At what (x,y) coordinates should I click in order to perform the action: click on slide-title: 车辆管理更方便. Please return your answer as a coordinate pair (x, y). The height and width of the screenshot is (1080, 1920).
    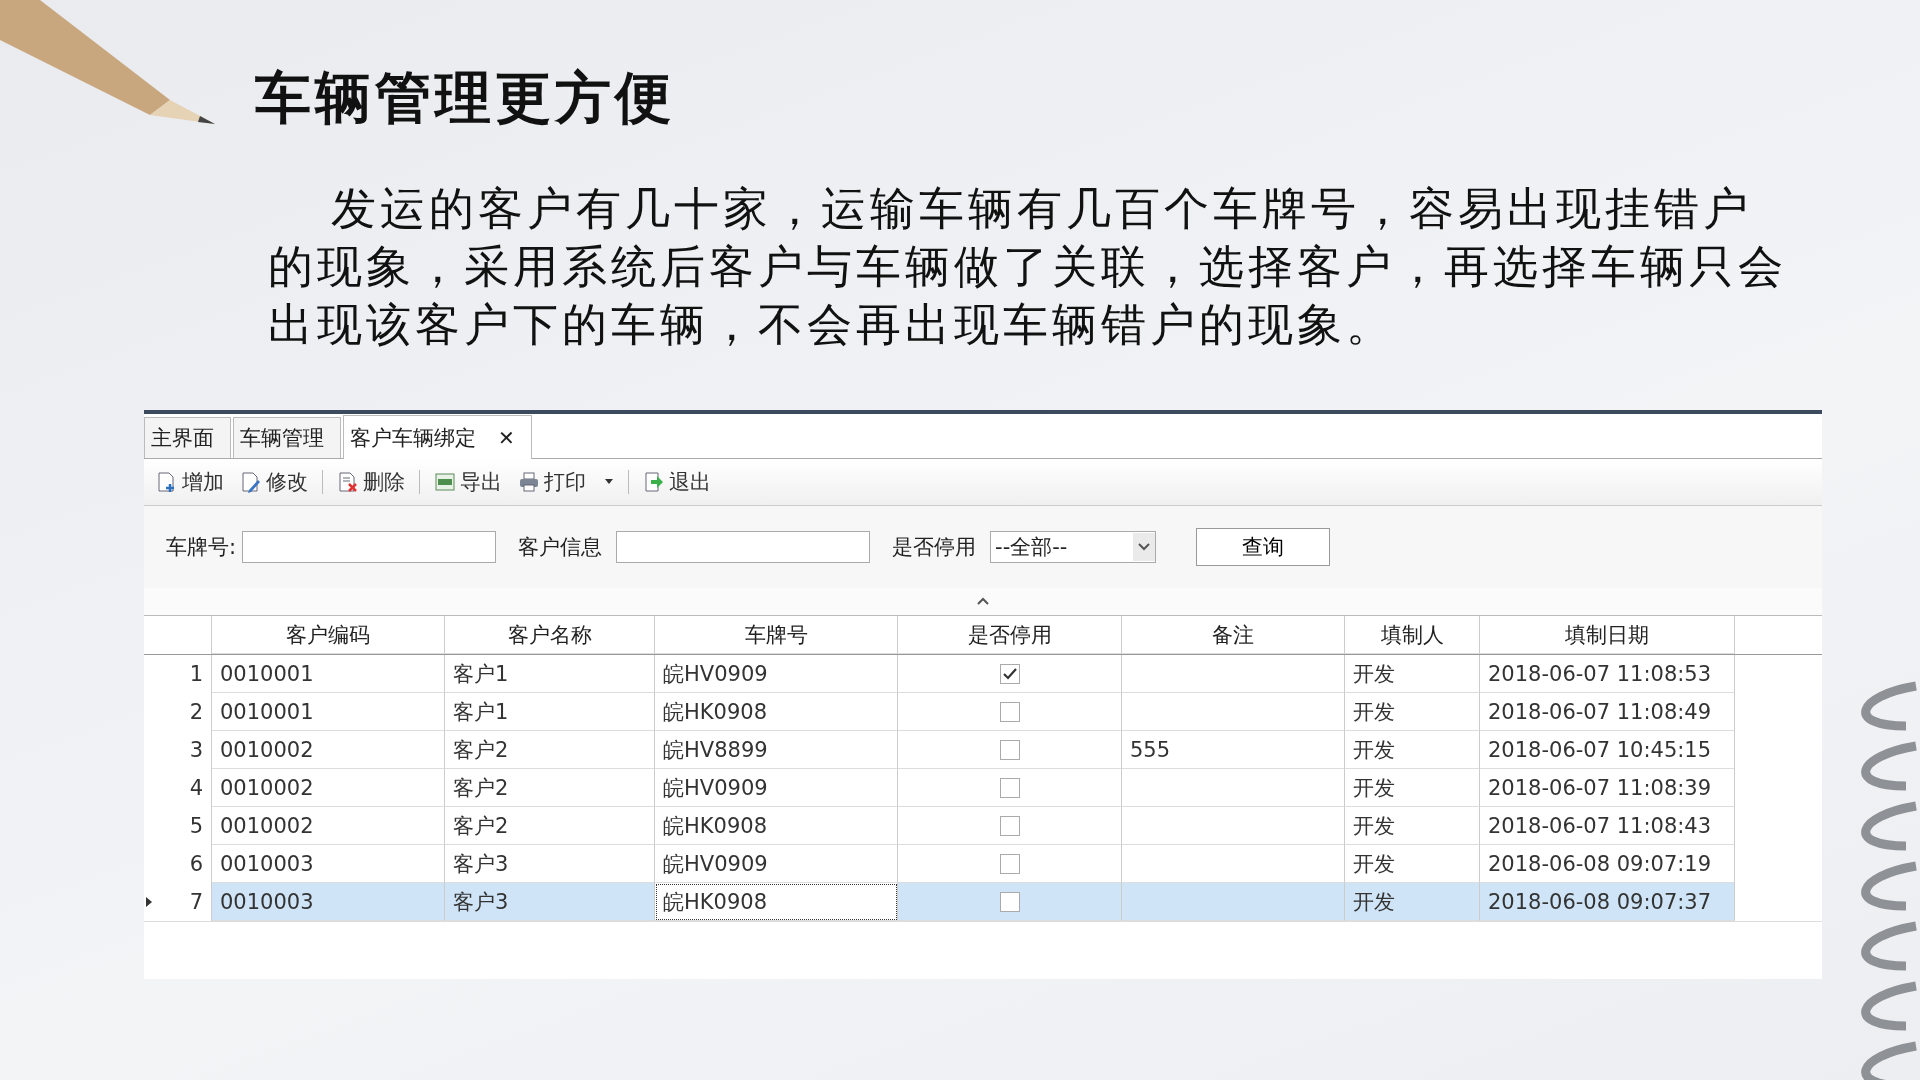
    Looking at the image, I should click on (465, 98).